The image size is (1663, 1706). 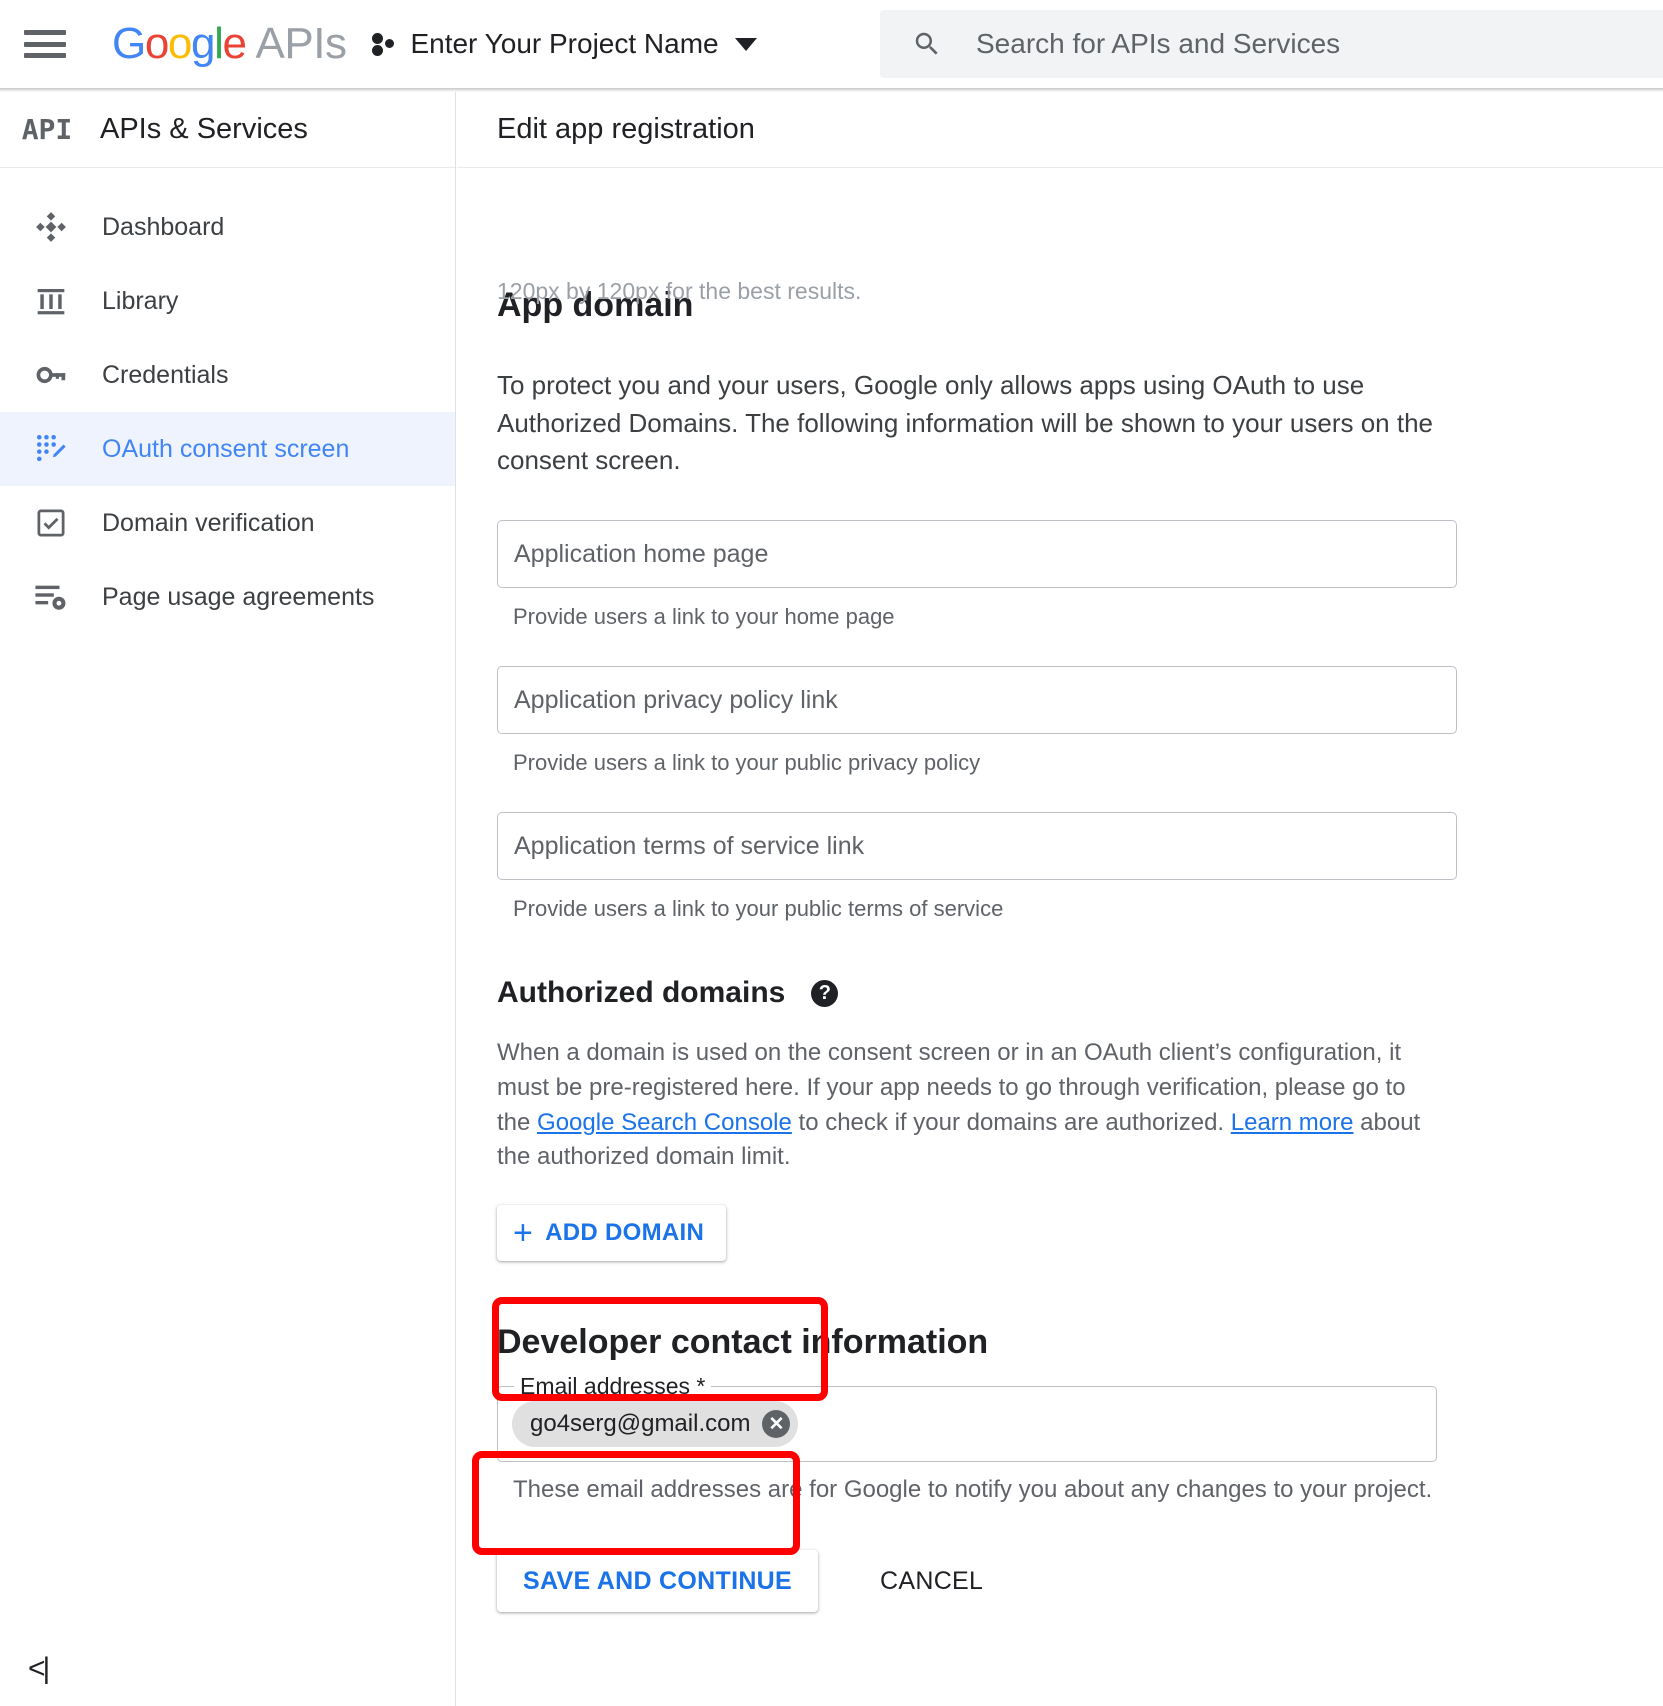 What do you see at coordinates (825, 993) in the screenshot?
I see `help-question-icon: ?` at bounding box center [825, 993].